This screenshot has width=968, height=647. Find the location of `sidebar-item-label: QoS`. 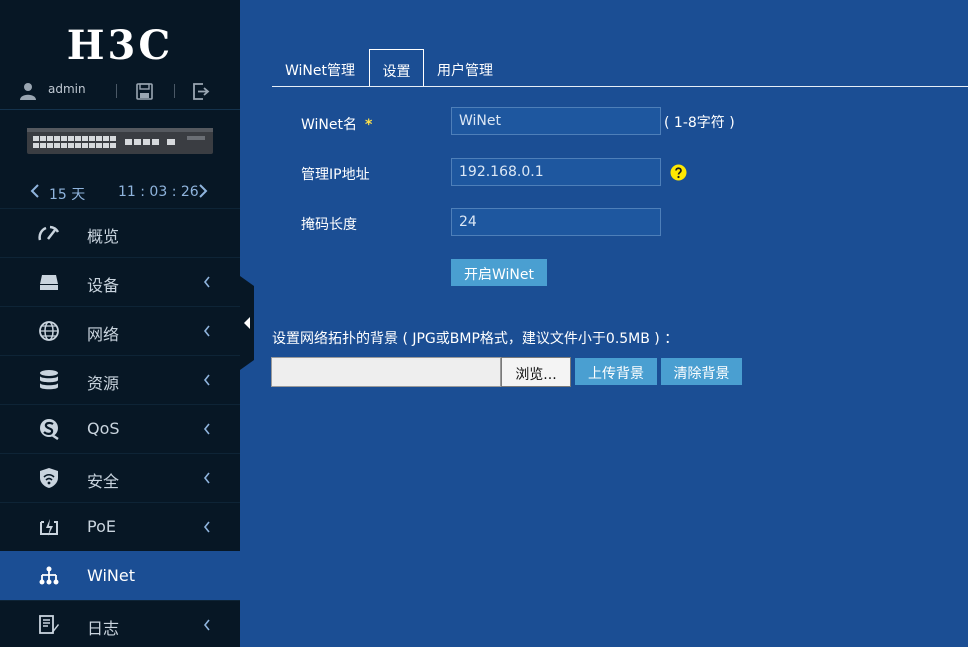

sidebar-item-label: QoS is located at coordinates (103, 428).